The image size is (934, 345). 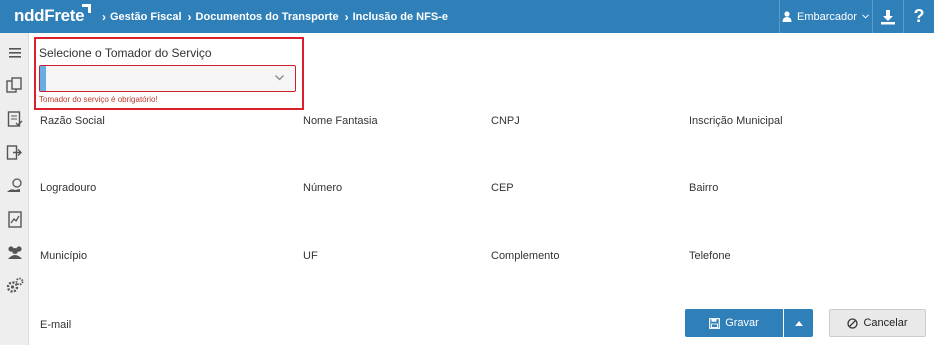 I want to click on select-accent, so click(x=43, y=78).